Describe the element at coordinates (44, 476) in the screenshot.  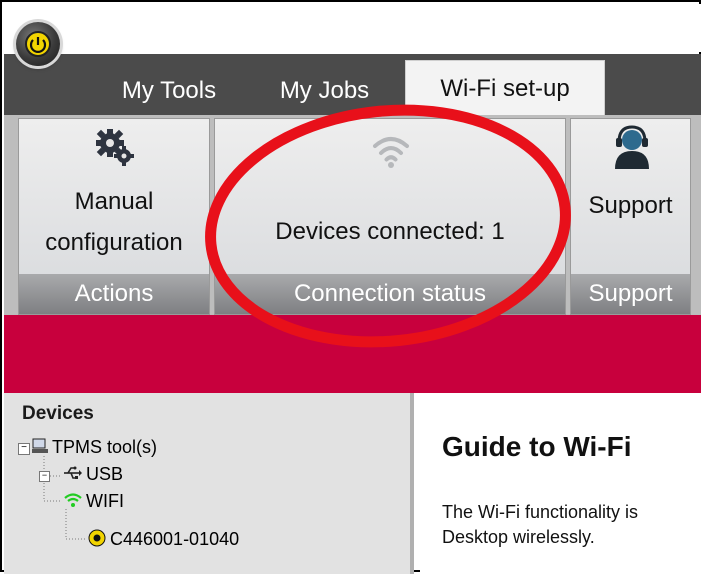
I see `tree-collapse-toggle-usb: −` at that location.